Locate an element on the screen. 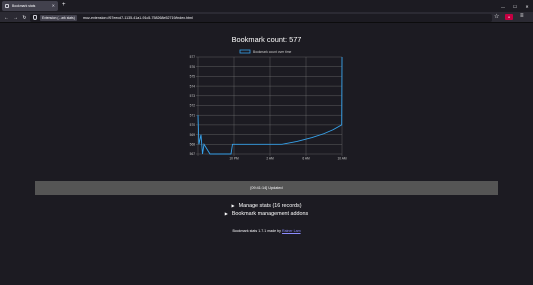  shield-icon is located at coordinates (35, 17).